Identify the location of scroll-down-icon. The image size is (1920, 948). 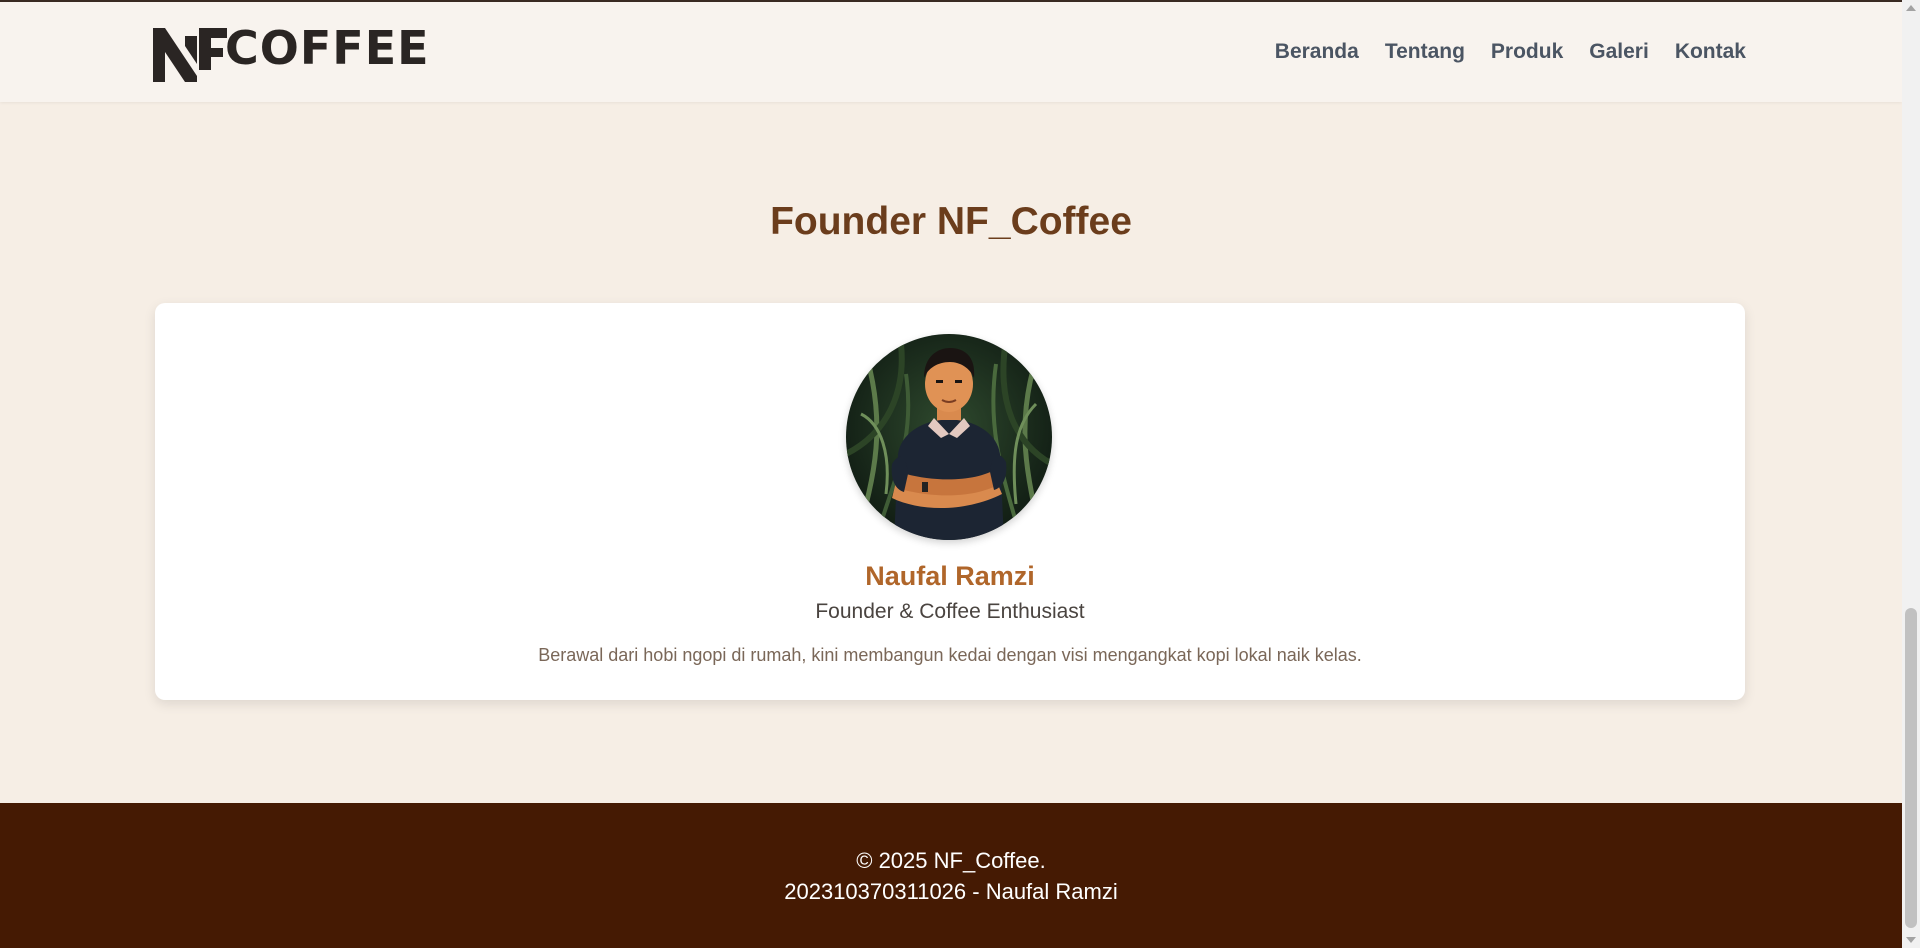
(1911, 940).